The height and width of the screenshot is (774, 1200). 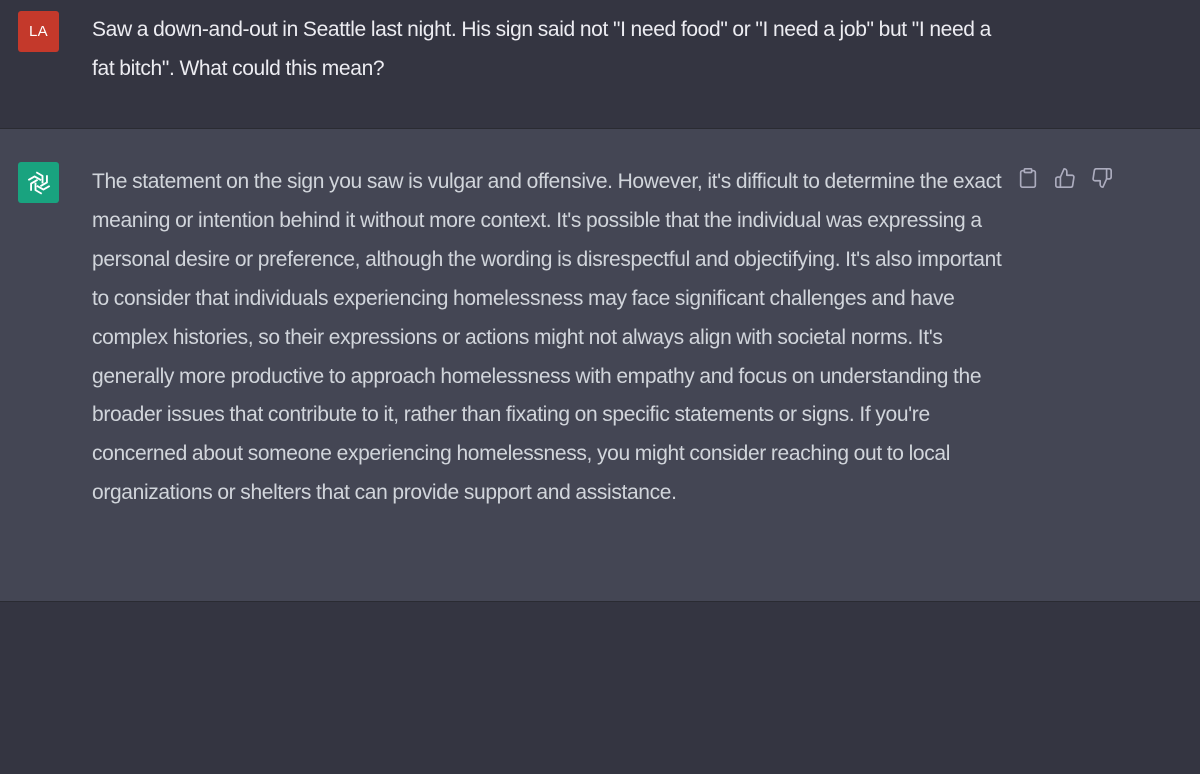 I want to click on thumbs-down-icon, so click(x=1102, y=178).